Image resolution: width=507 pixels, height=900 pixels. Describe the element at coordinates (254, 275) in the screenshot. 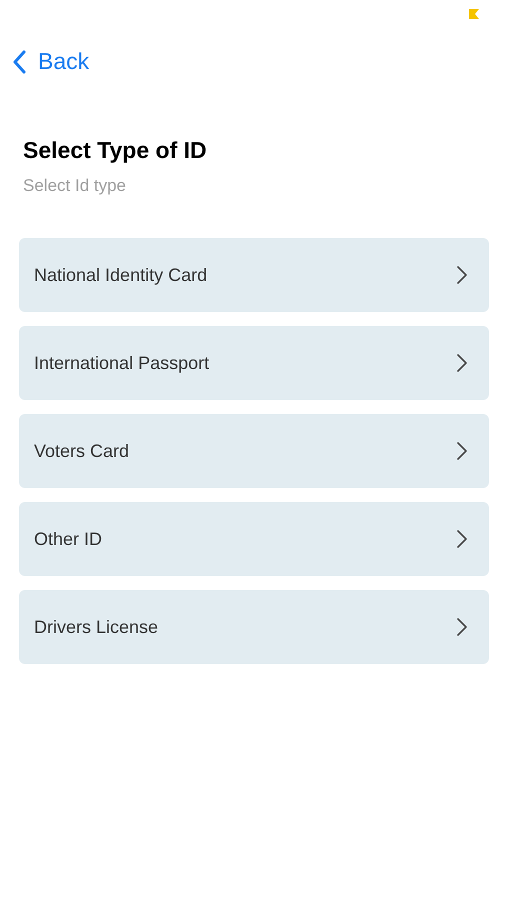

I see `id-type-option: National Identity Card` at that location.